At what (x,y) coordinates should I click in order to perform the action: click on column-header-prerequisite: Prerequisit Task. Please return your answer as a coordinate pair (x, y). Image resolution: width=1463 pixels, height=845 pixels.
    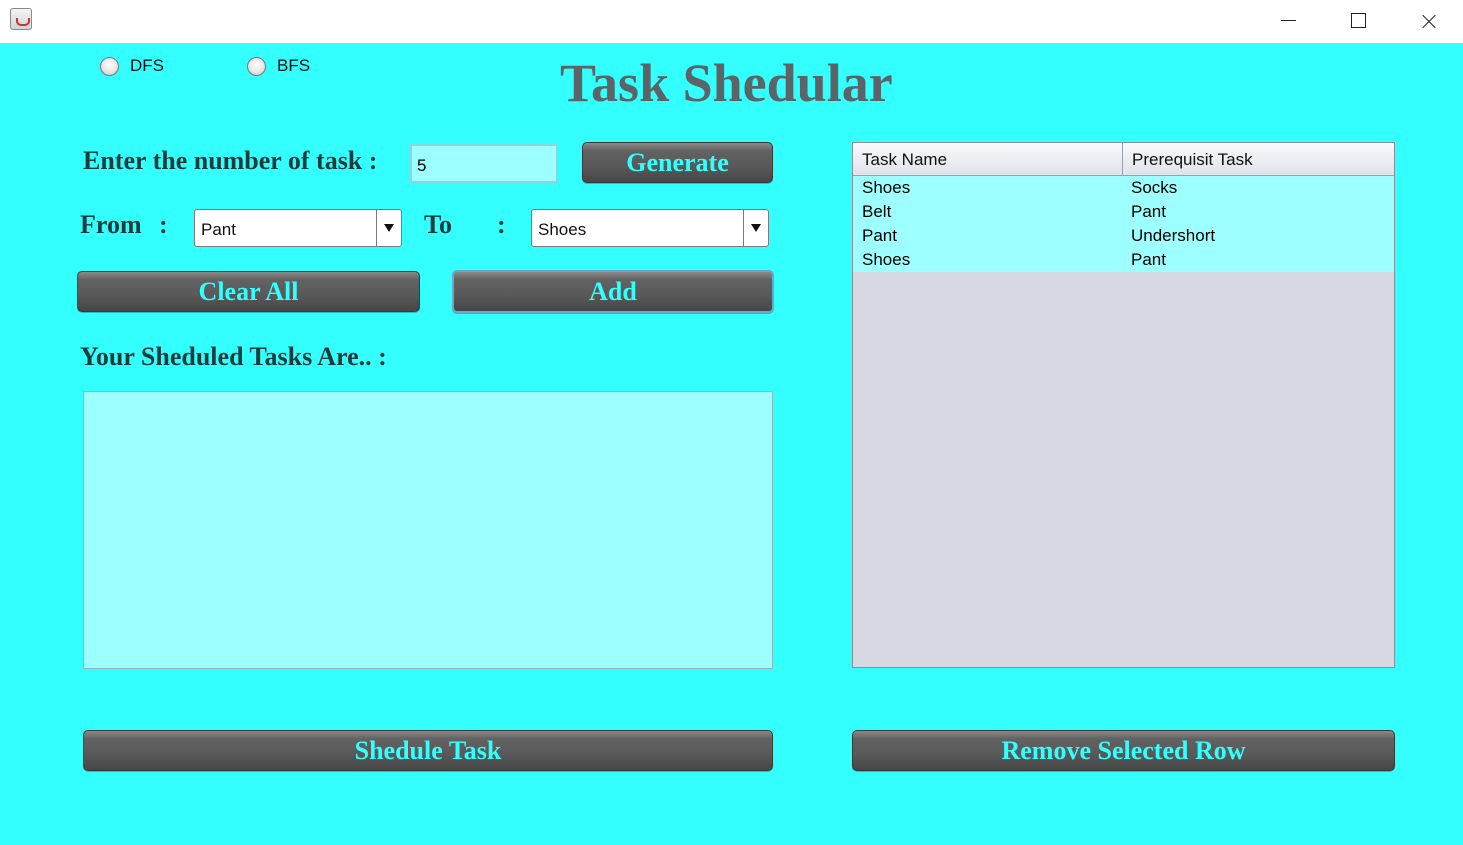
    Looking at the image, I should click on (1258, 159).